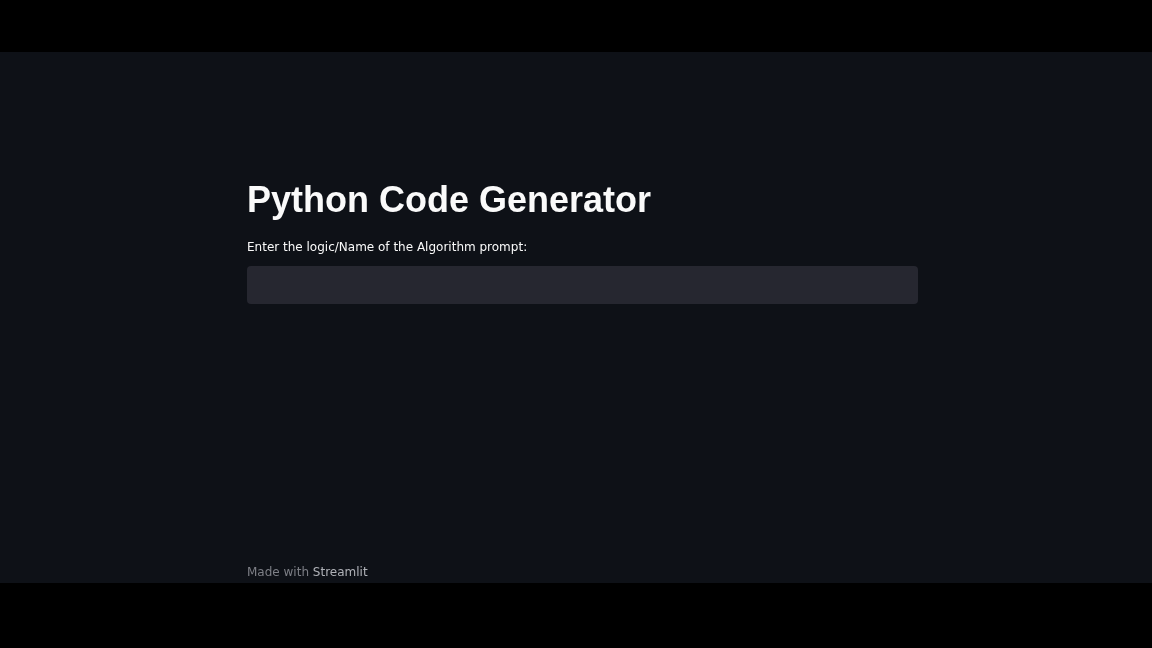 The image size is (1152, 648). Describe the element at coordinates (387, 247) in the screenshot. I see `field-label: Enter the logic/Name of the Algorithm prompt:` at that location.